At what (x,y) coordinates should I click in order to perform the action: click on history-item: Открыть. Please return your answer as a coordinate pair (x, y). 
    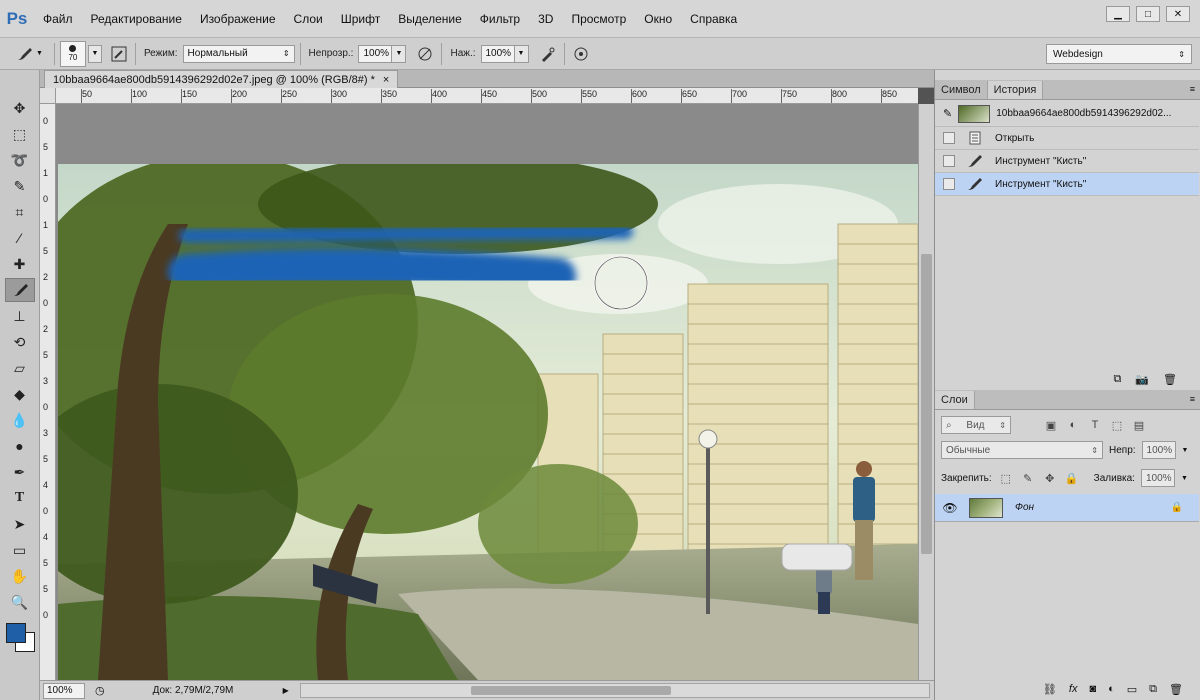
    Looking at the image, I should click on (1067, 138).